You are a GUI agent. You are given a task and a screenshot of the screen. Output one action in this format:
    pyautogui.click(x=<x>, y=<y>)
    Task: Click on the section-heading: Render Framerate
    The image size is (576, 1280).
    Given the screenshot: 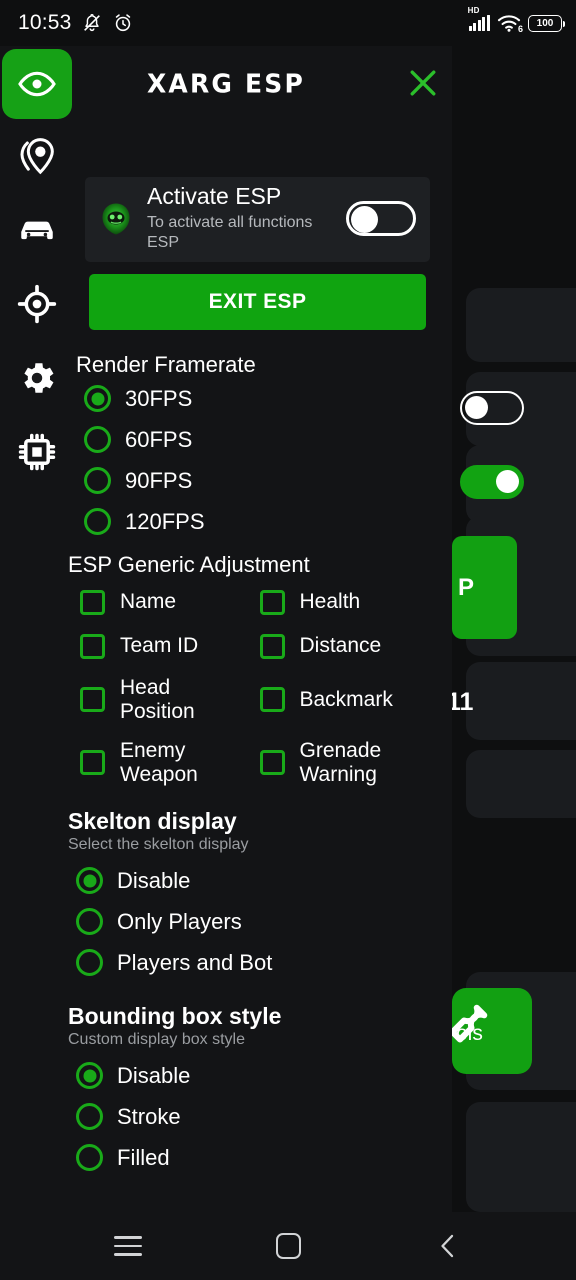 What is the action you would take?
    pyautogui.click(x=166, y=364)
    